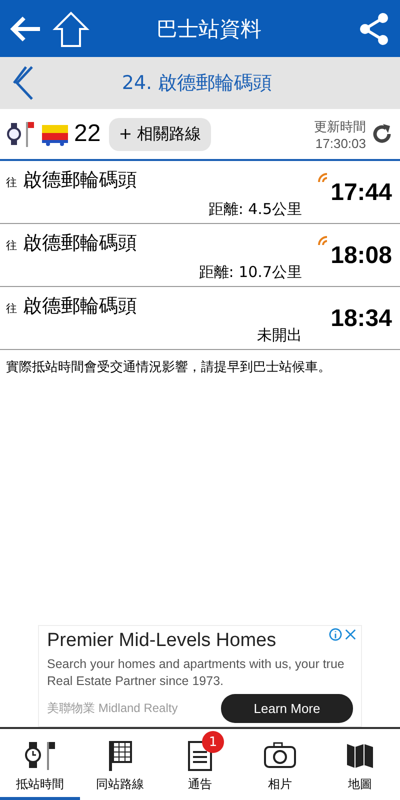  Describe the element at coordinates (196, 673) in the screenshot. I see `ad-body: Search your homes and apartments with us, your true Real Estate Partner since 1973.` at that location.